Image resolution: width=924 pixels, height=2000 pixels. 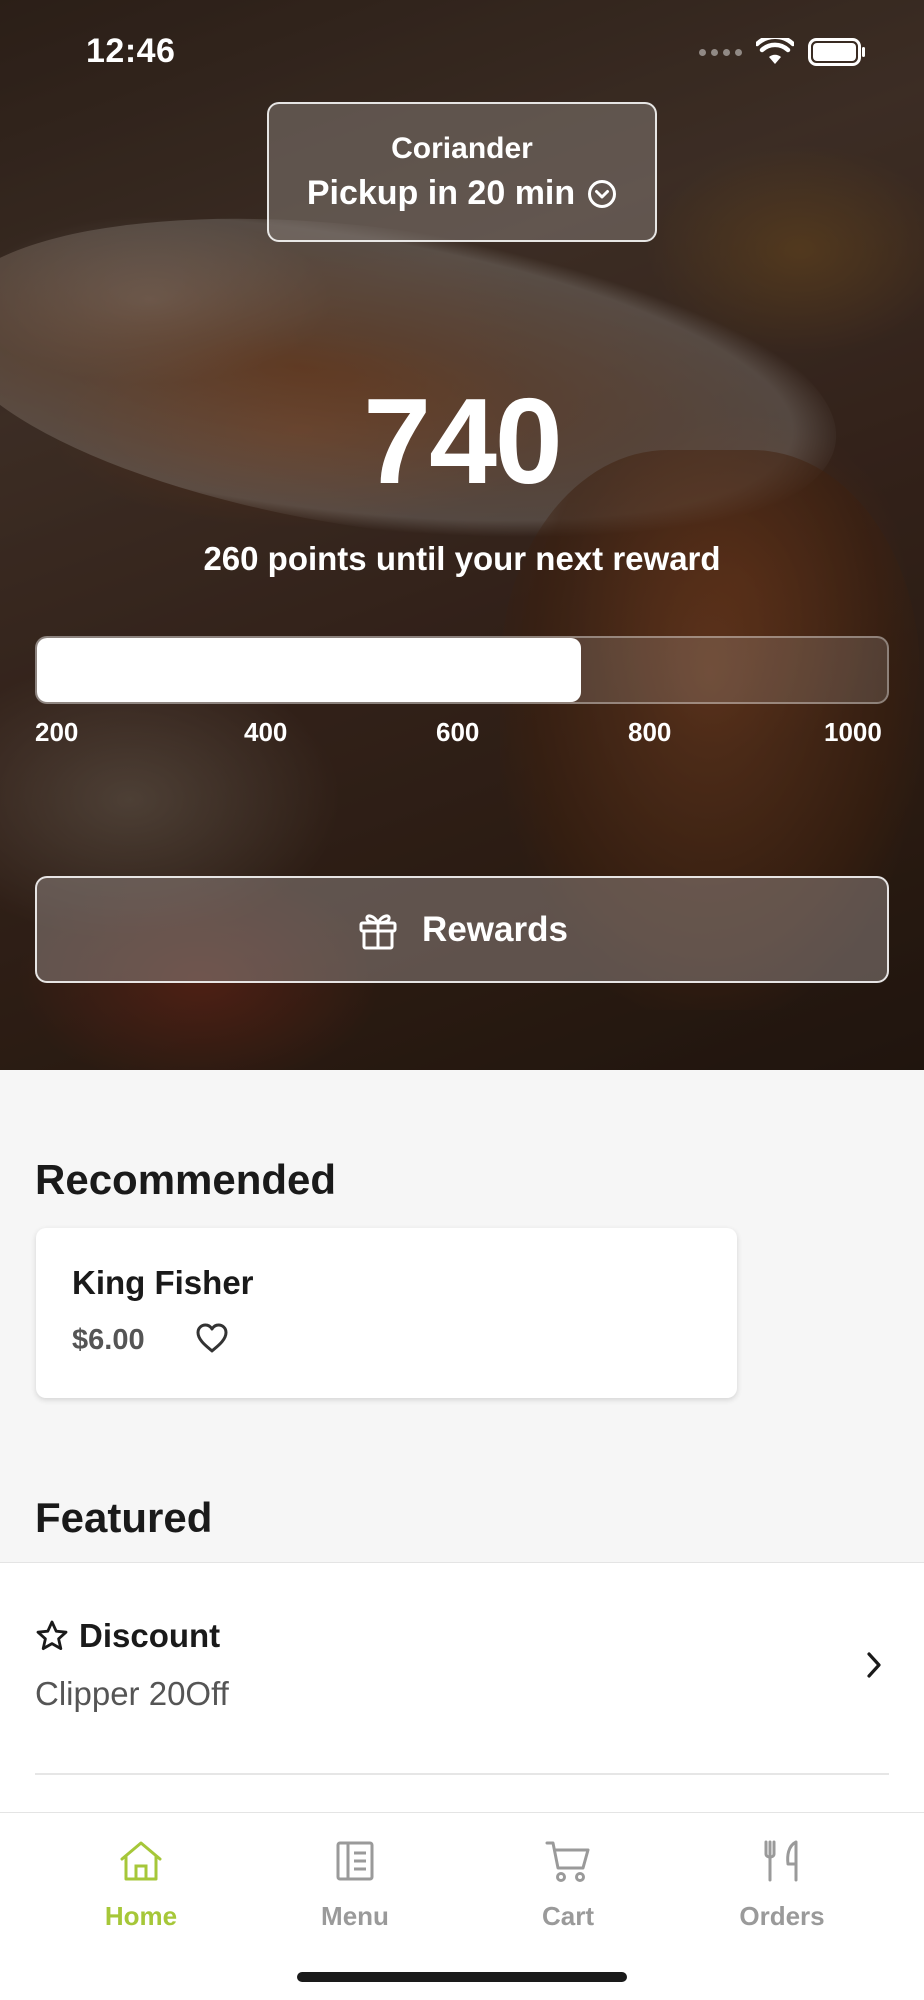 What do you see at coordinates (132, 1693) in the screenshot?
I see `featured-item-subtitle: Clipper 20Off` at bounding box center [132, 1693].